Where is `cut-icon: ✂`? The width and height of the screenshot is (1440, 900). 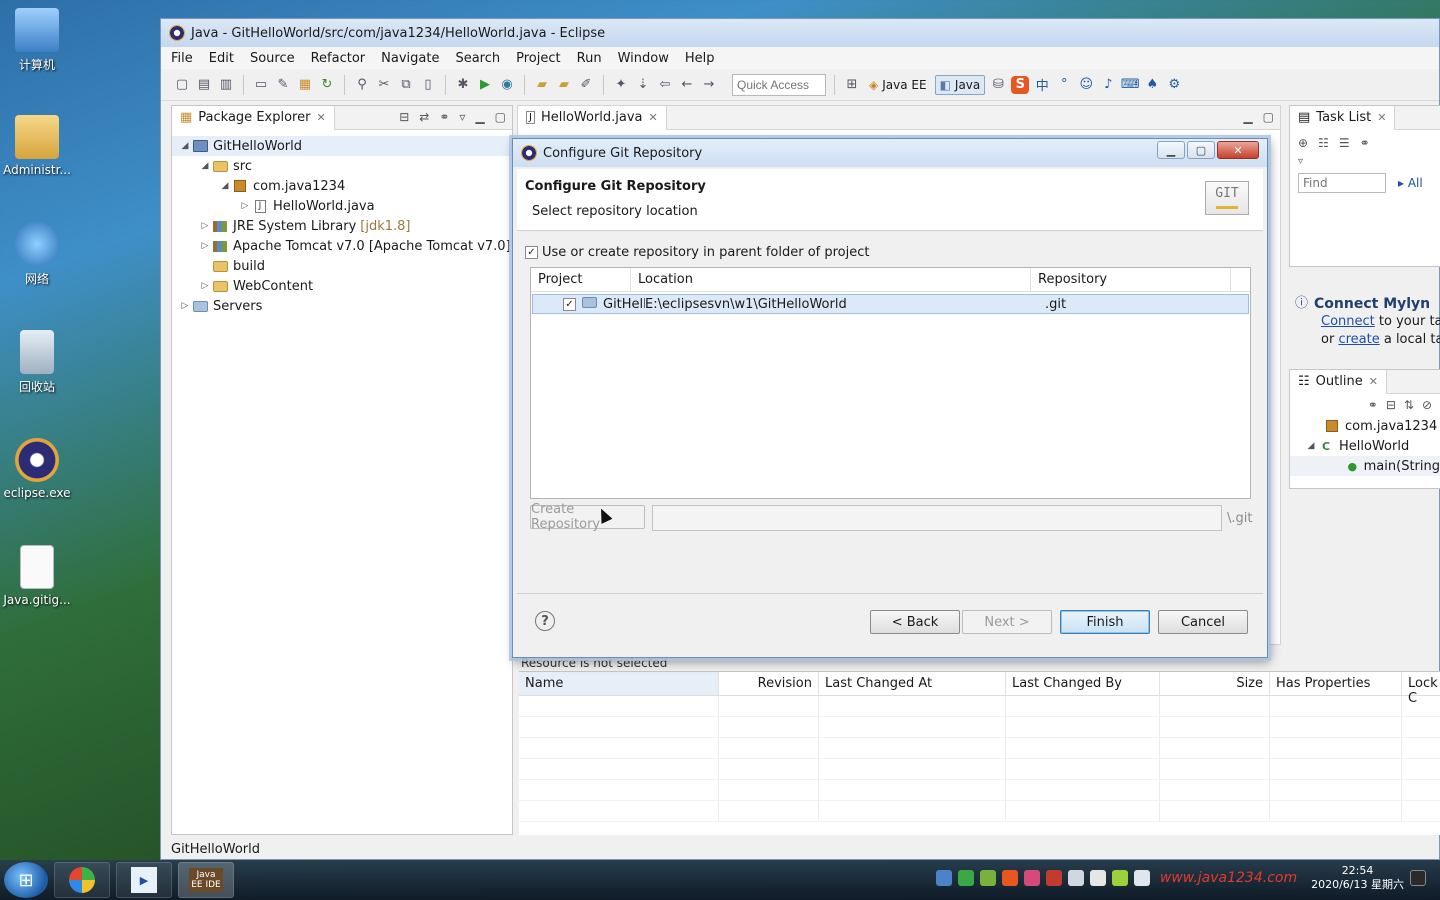 cut-icon: ✂ is located at coordinates (384, 85).